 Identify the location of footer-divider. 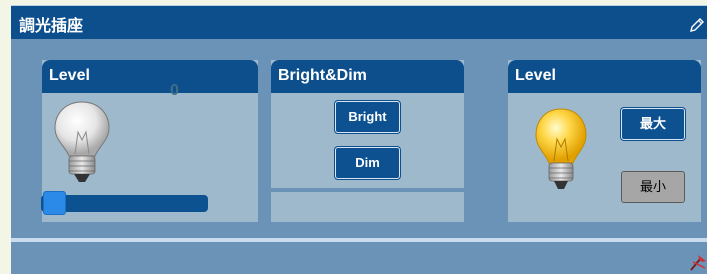
(359, 240).